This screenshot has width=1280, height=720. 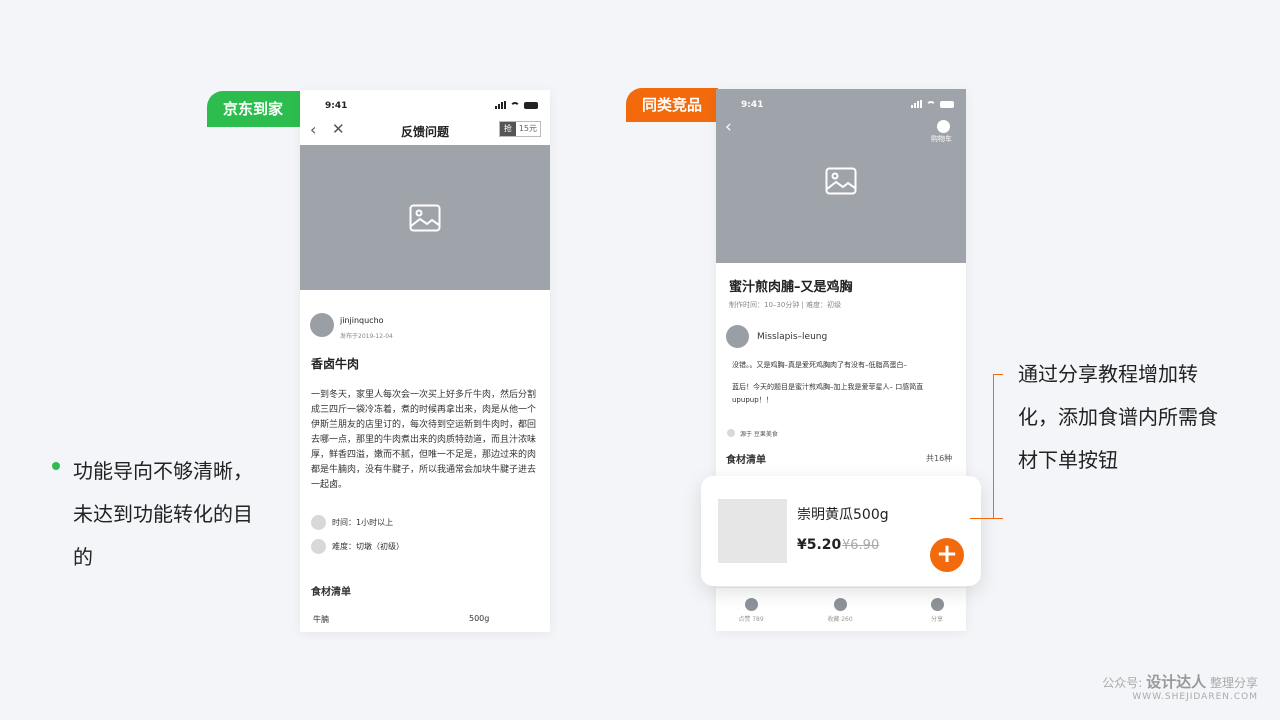 I want to click on back-icon: ‹, so click(x=728, y=127).